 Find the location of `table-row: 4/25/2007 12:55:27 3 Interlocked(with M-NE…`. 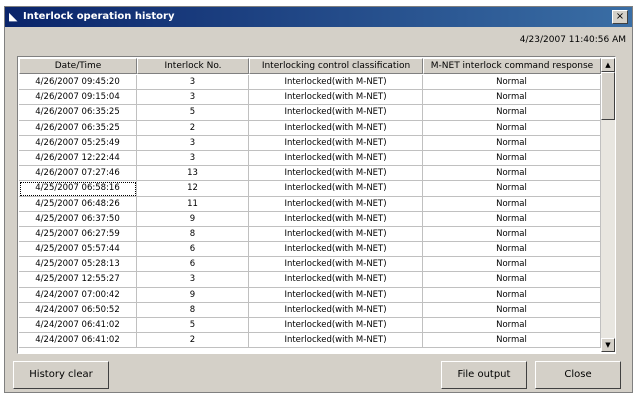

table-row: 4/25/2007 12:55:27 3 Interlocked(with M-NE… is located at coordinates (310, 280).